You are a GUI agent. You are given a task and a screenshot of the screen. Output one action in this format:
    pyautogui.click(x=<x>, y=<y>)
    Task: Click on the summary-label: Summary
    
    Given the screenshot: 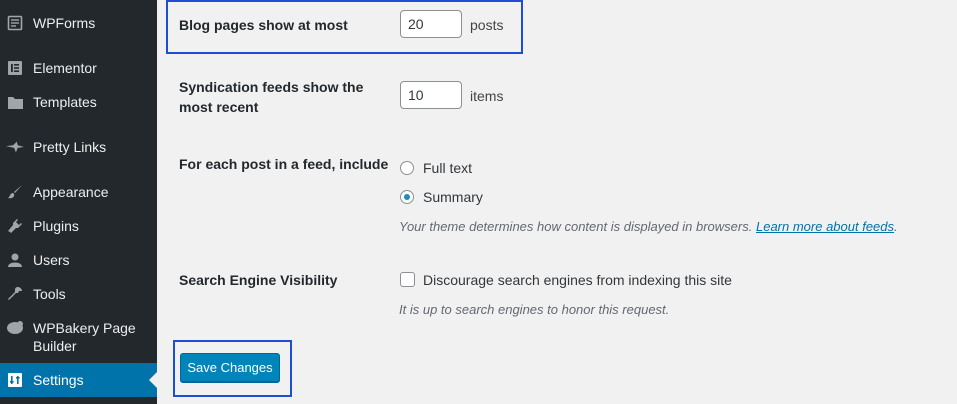 What is the action you would take?
    pyautogui.click(x=453, y=197)
    